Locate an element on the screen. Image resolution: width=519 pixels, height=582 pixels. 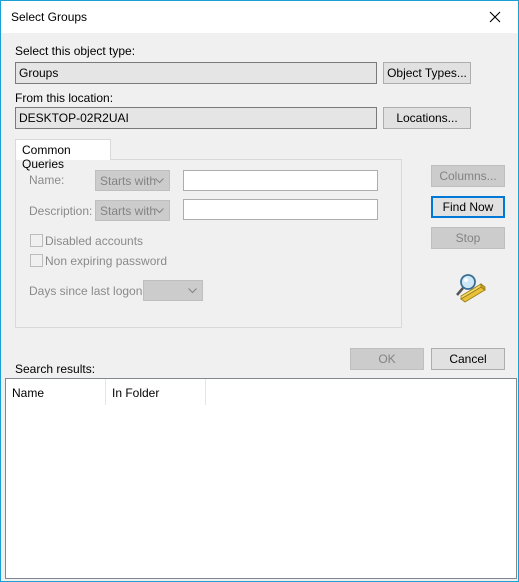
object-type-field: Groups is located at coordinates (196, 73).